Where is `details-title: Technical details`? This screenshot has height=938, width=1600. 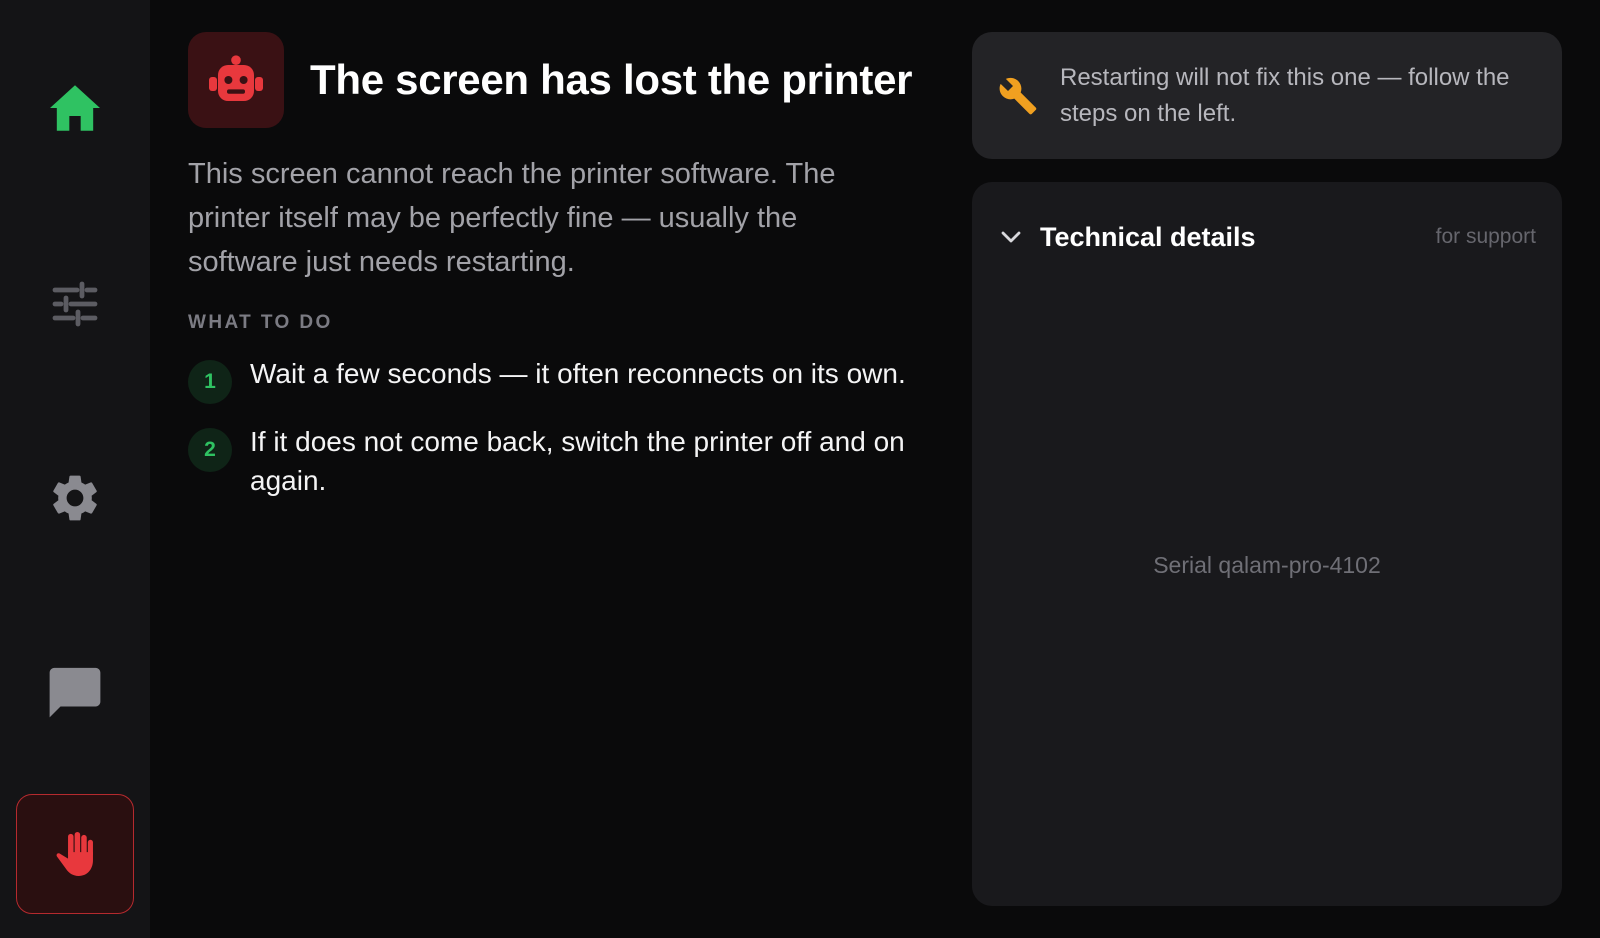
details-title: Technical details is located at coordinates (1148, 236).